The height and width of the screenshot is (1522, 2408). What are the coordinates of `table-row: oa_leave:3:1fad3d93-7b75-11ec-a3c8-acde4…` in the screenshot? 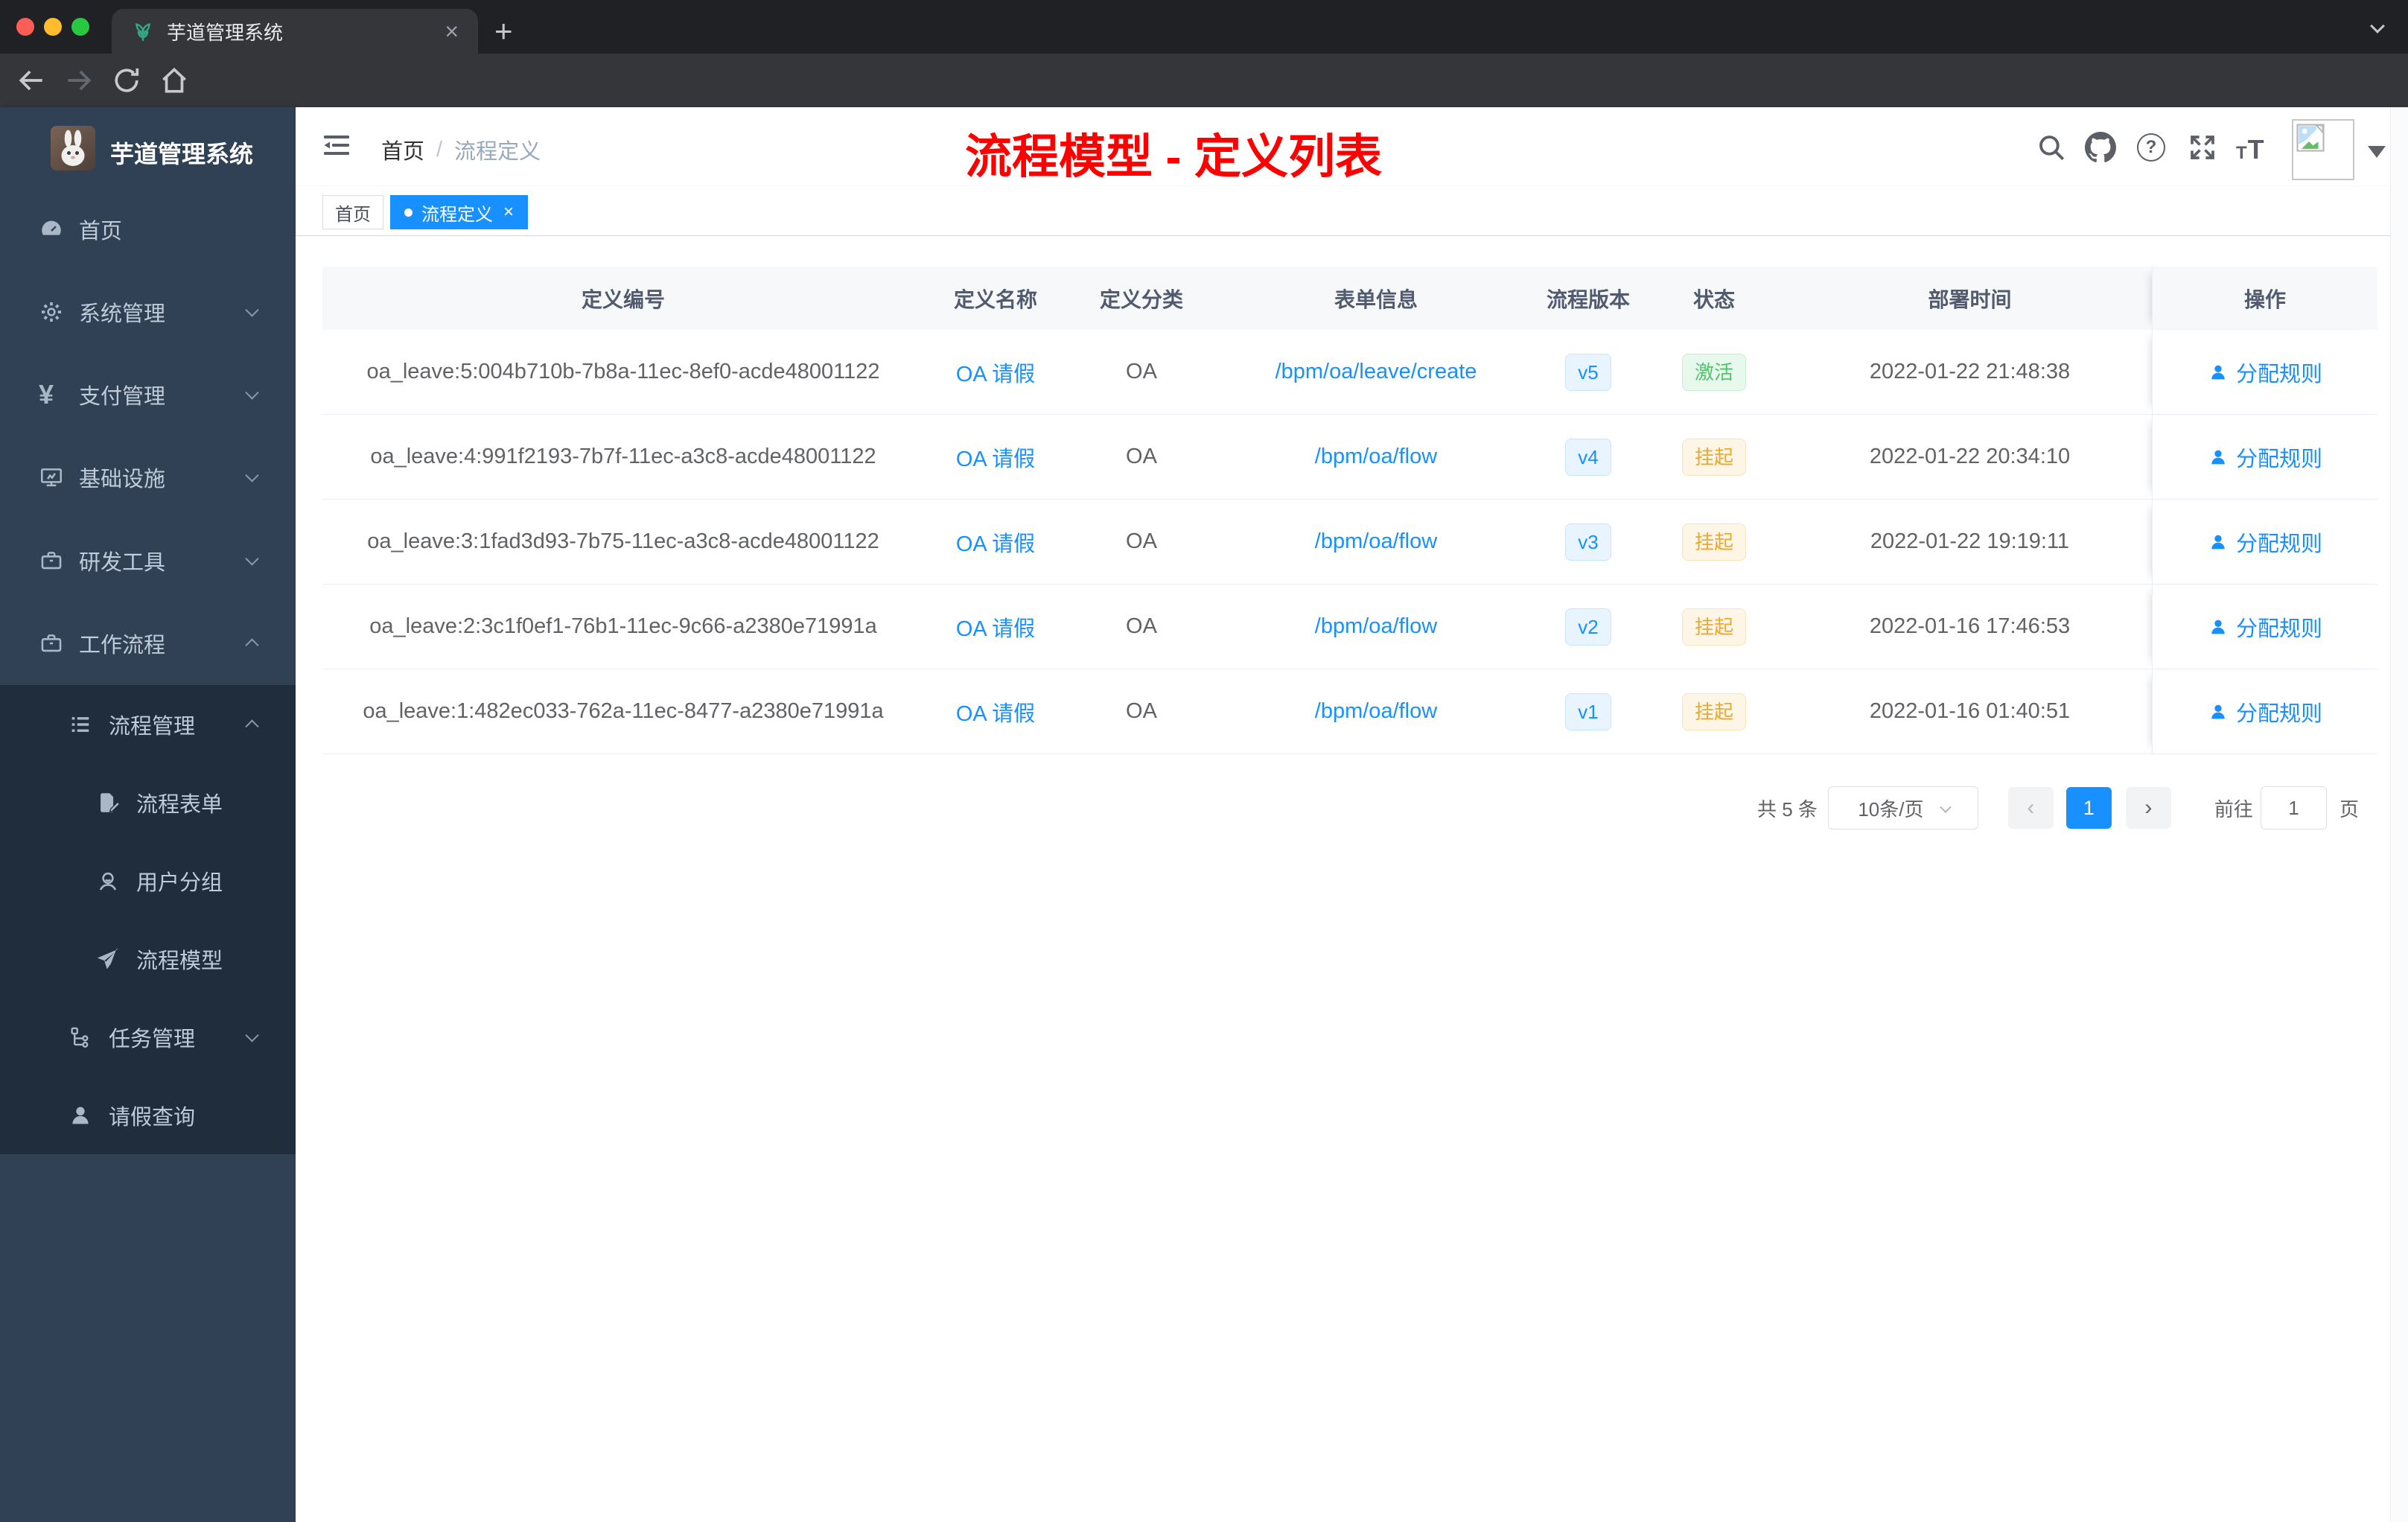 It's located at (1349, 542).